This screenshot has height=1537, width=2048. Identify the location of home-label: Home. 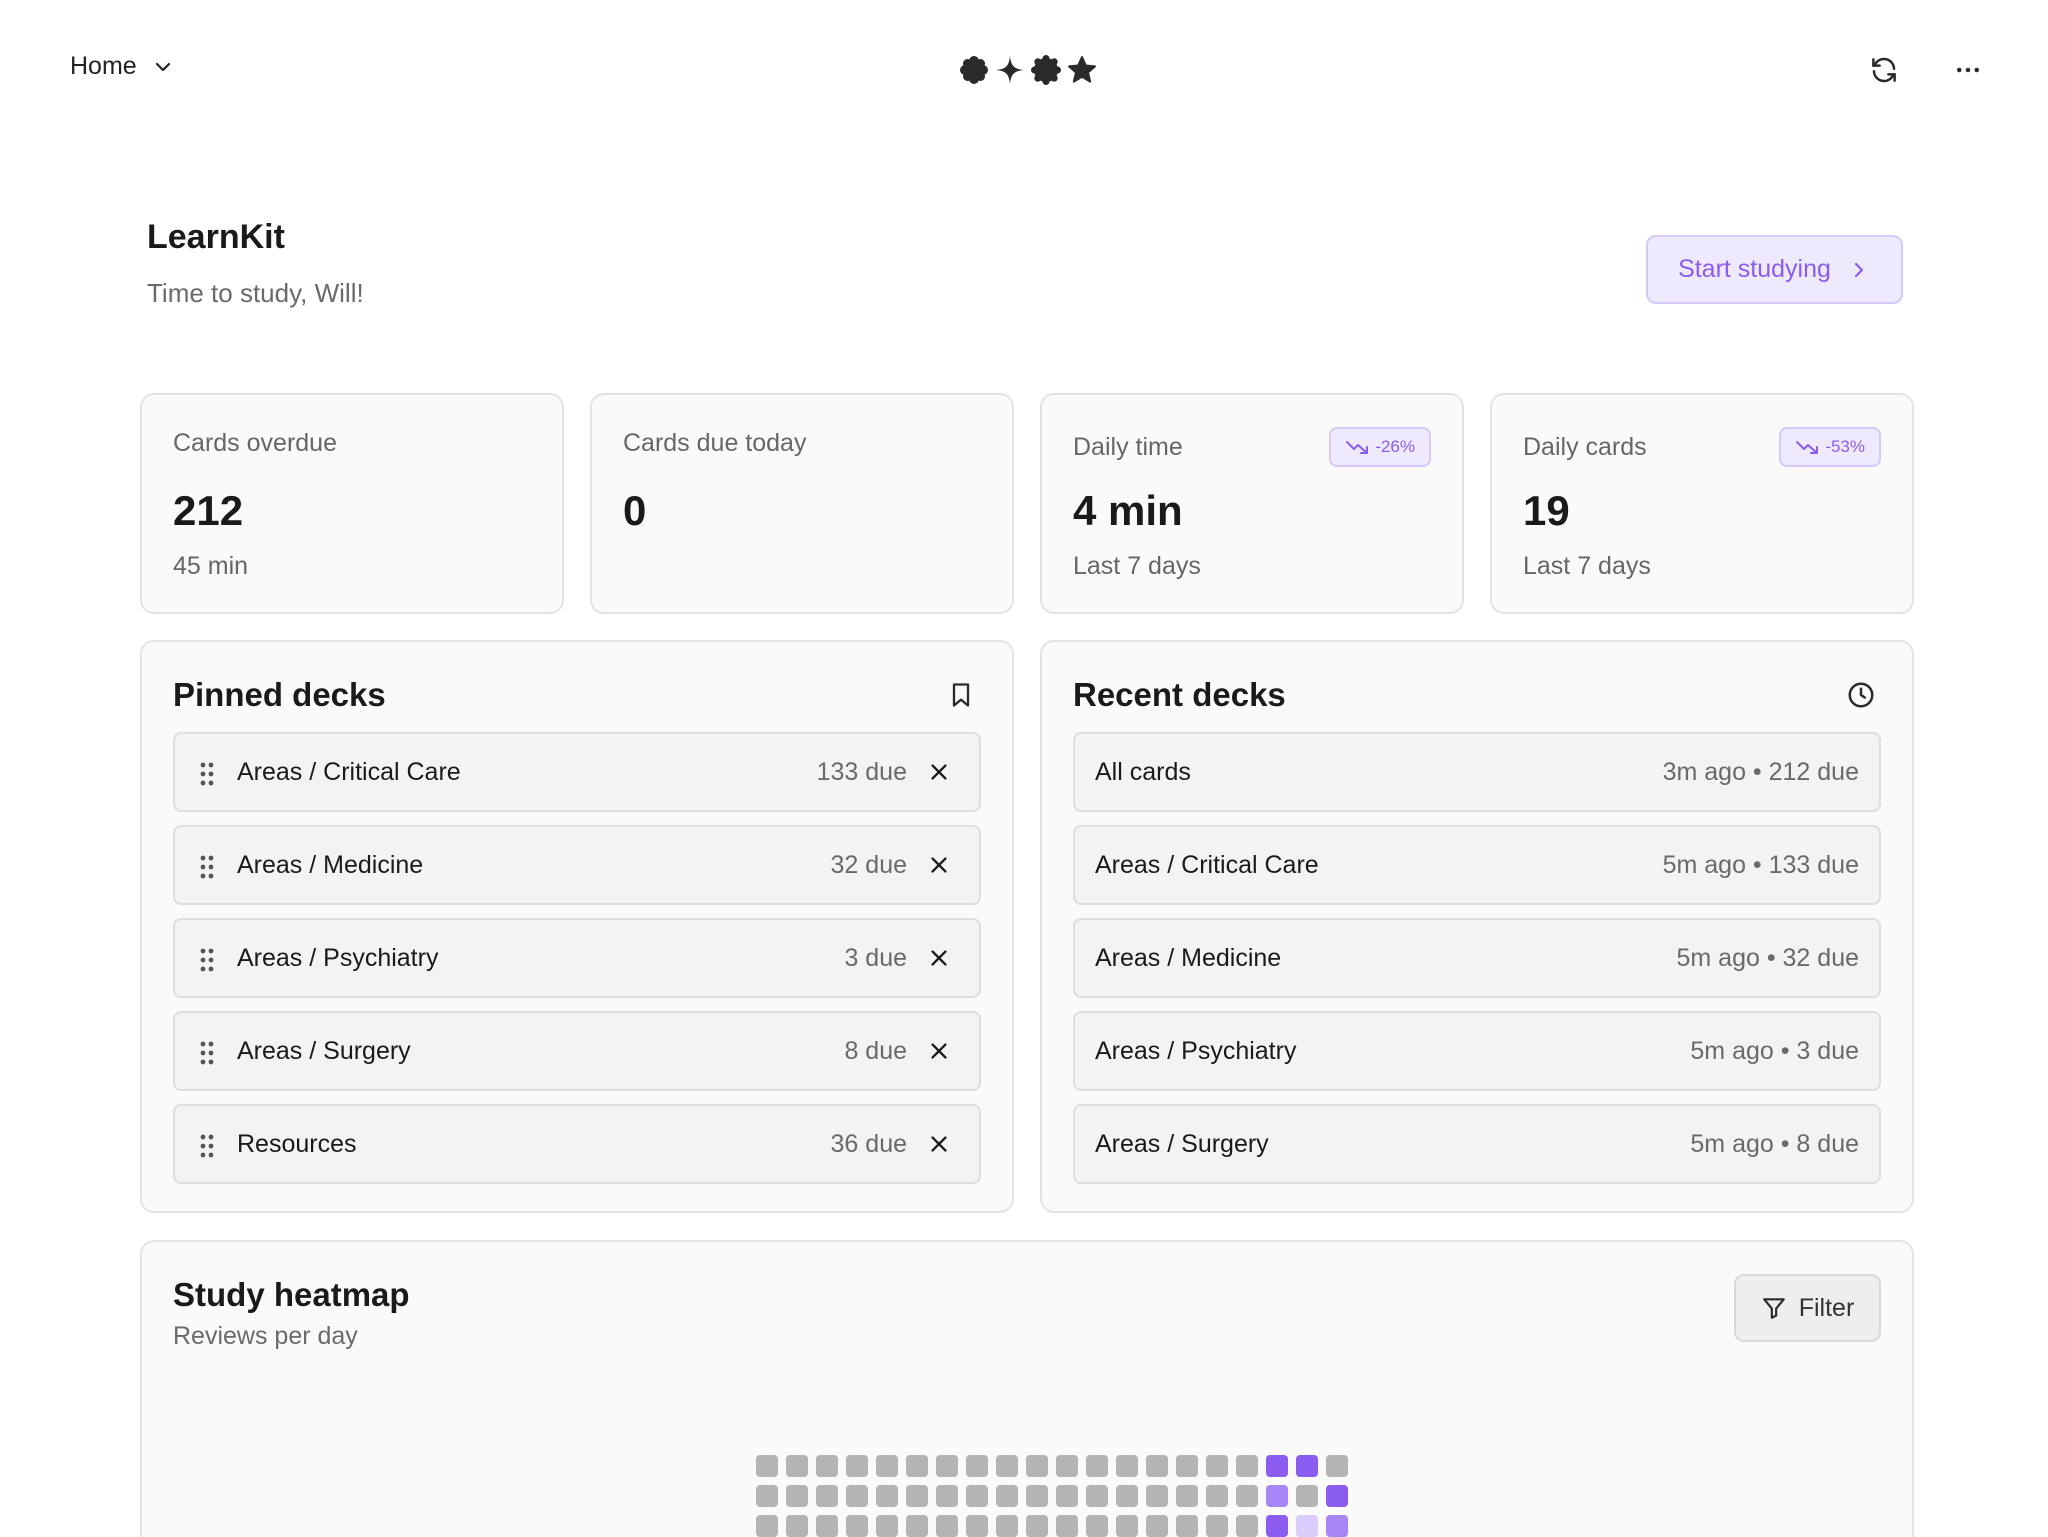
(103, 66).